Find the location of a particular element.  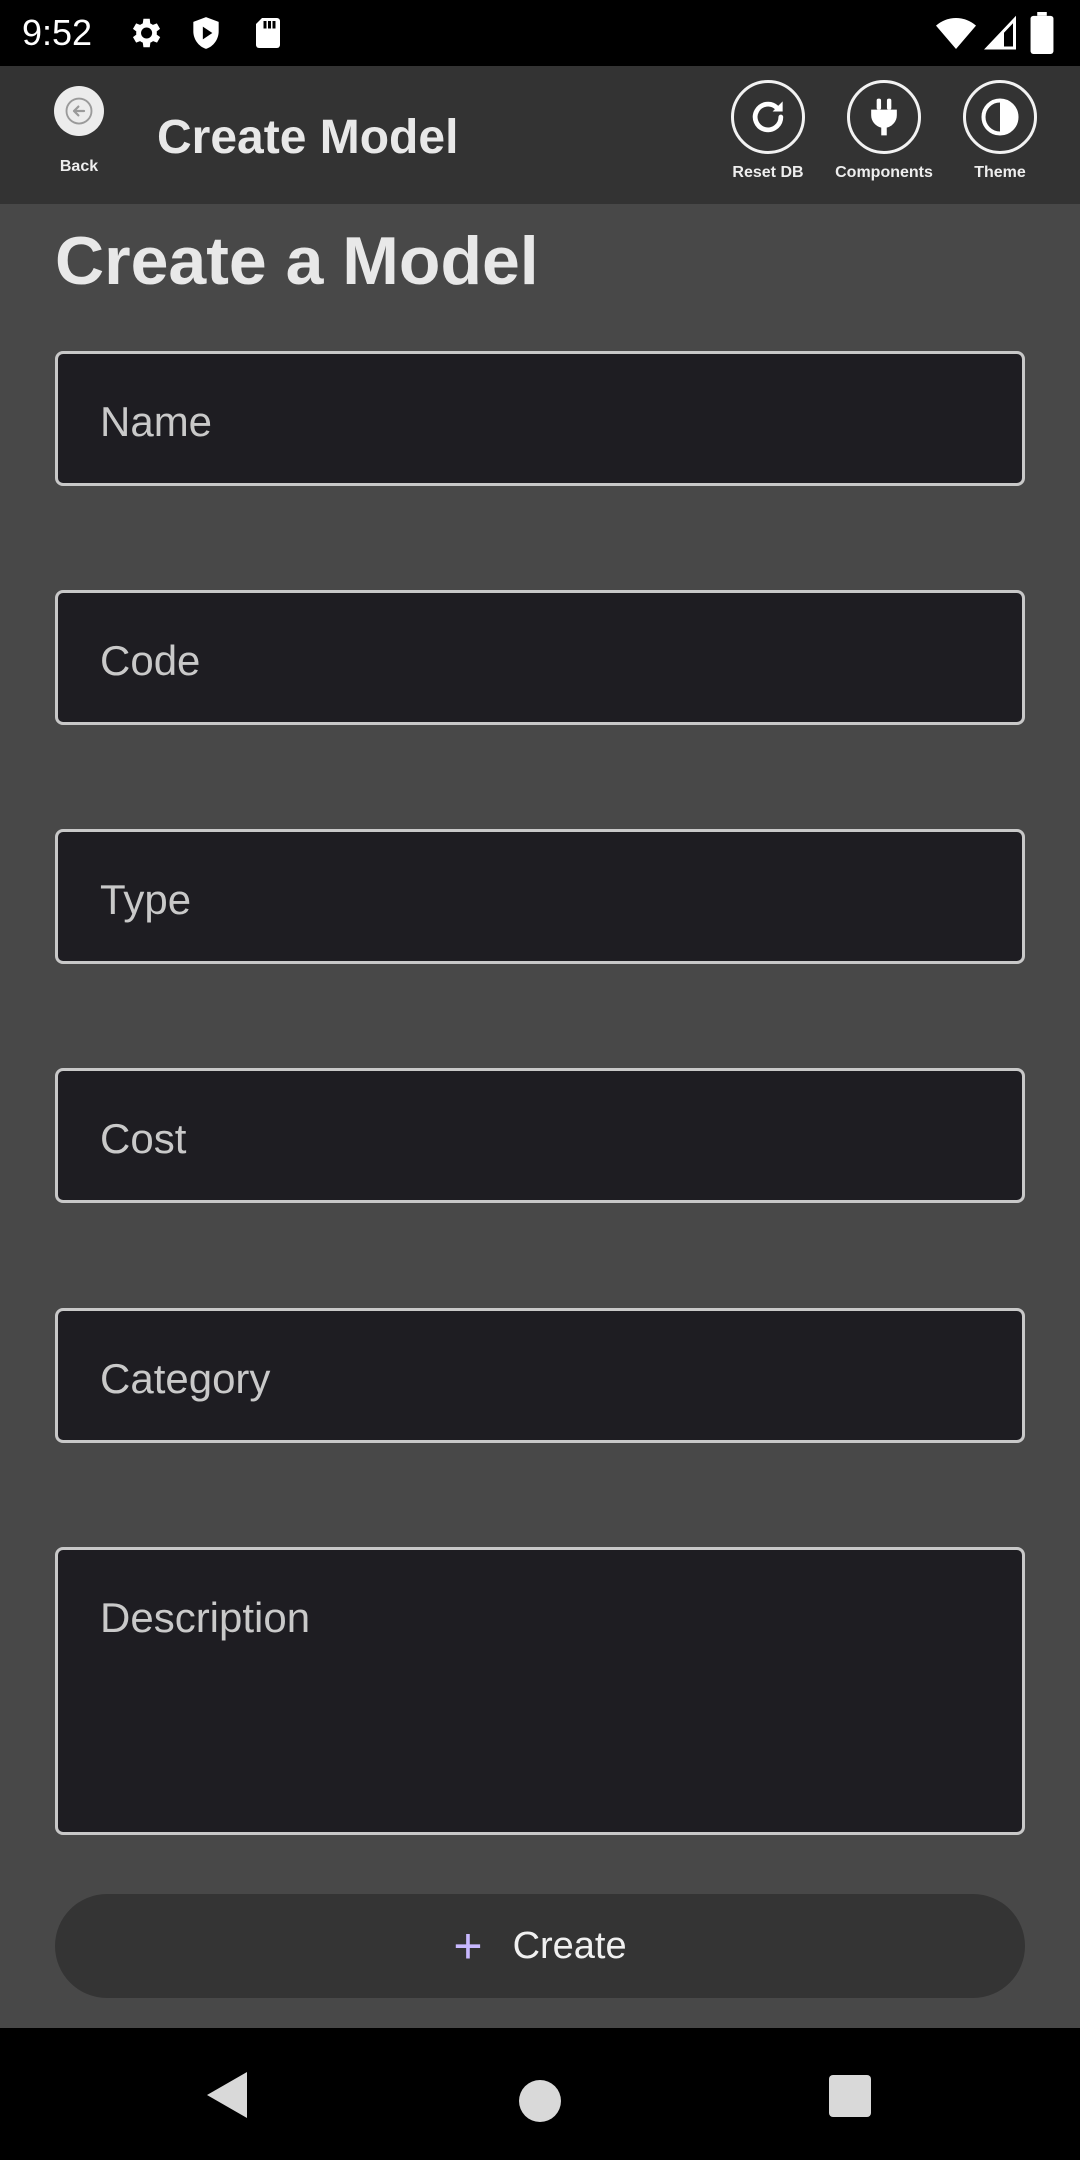

theme-button: Theme is located at coordinates (1000, 131).